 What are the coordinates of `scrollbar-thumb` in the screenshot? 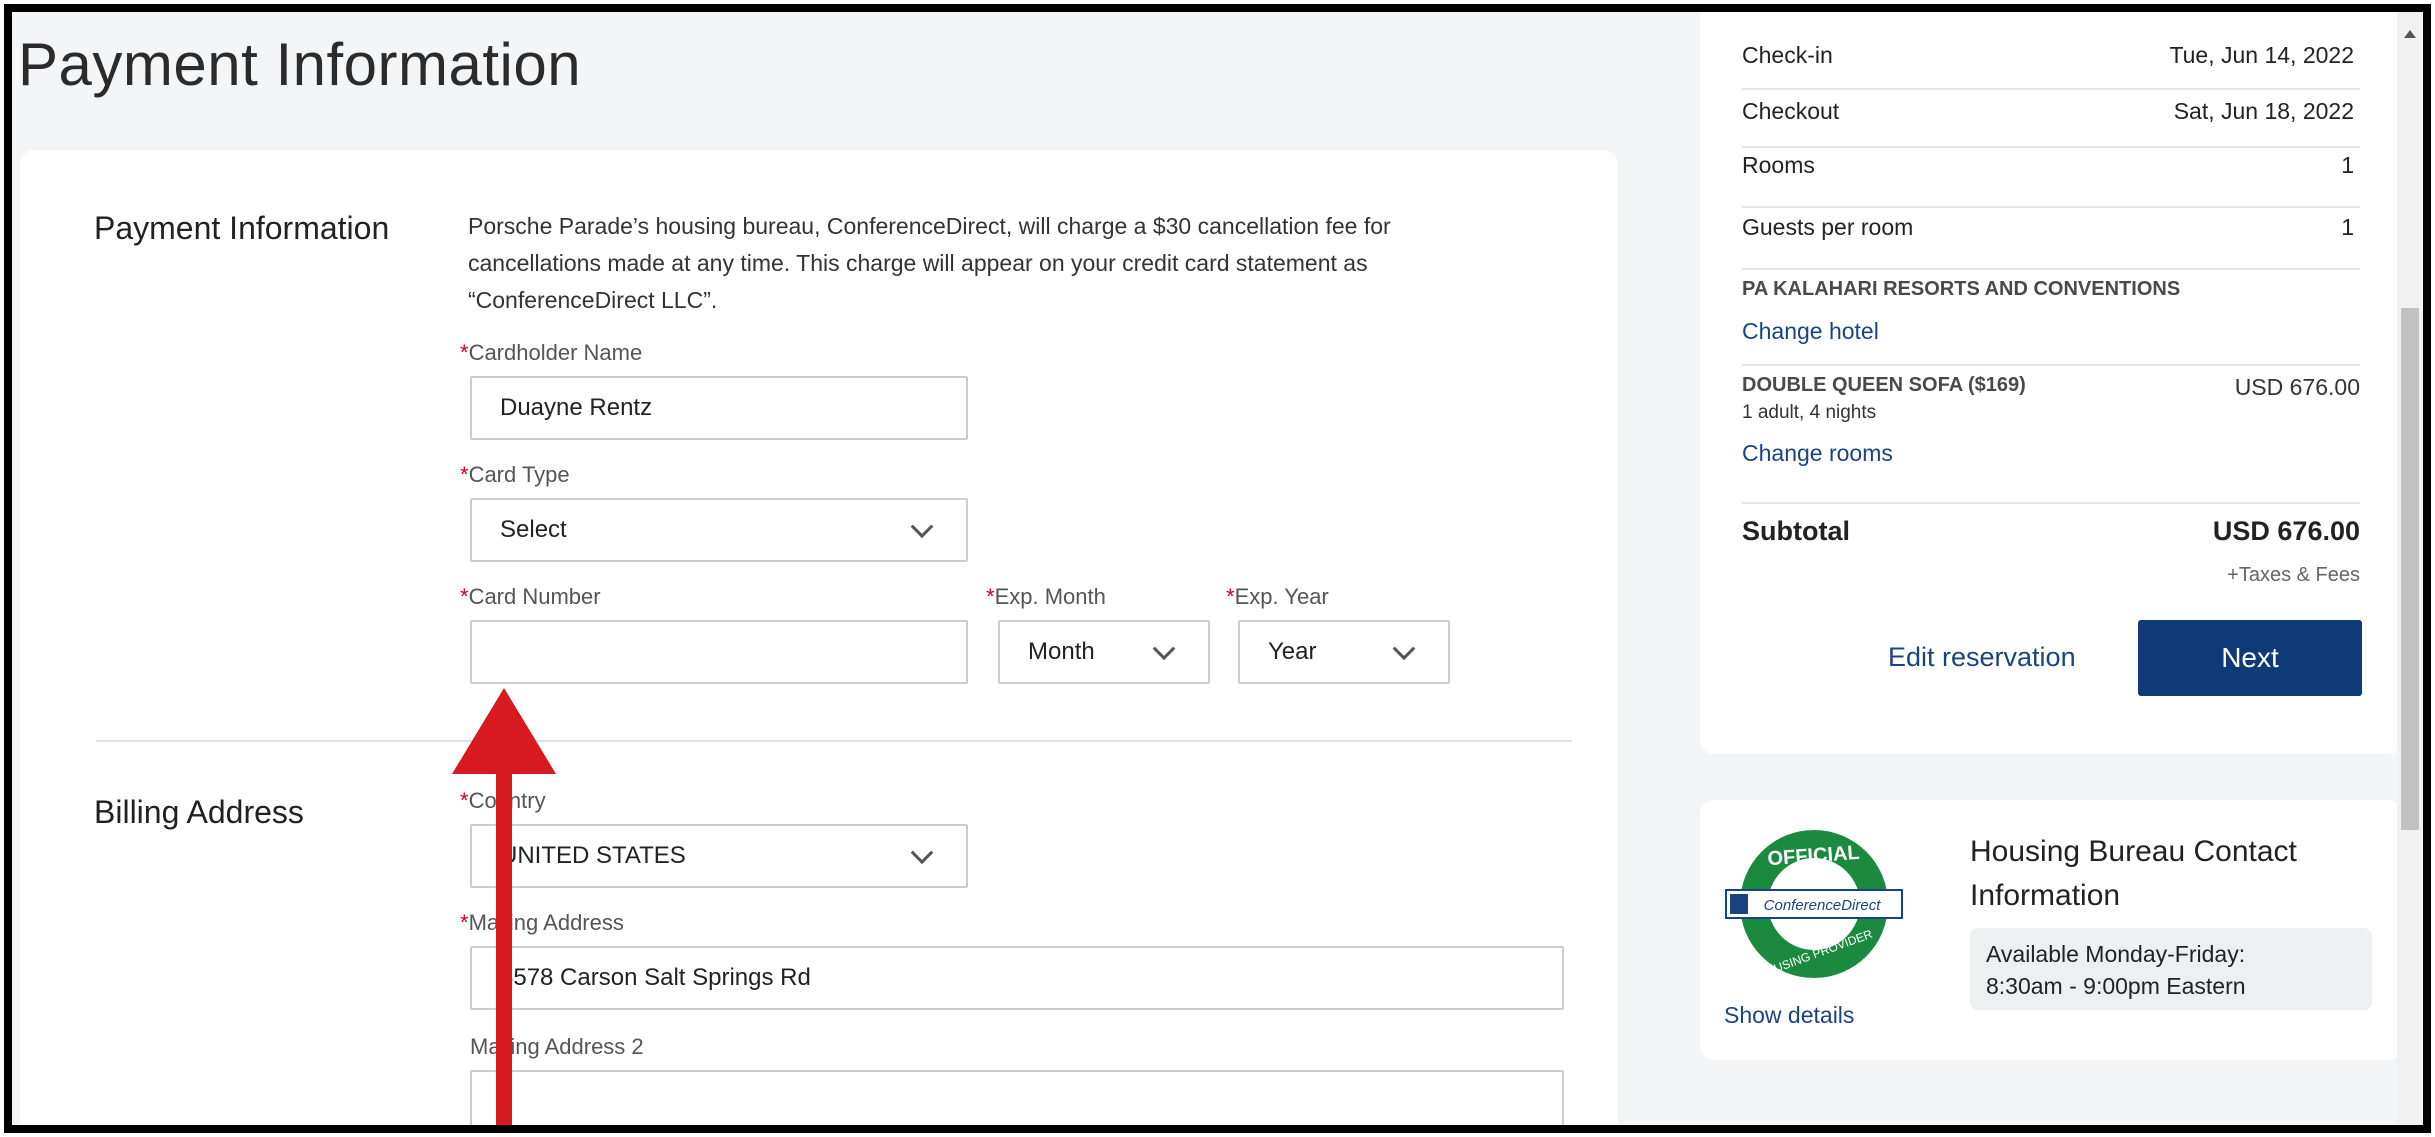 It's located at (2410, 569).